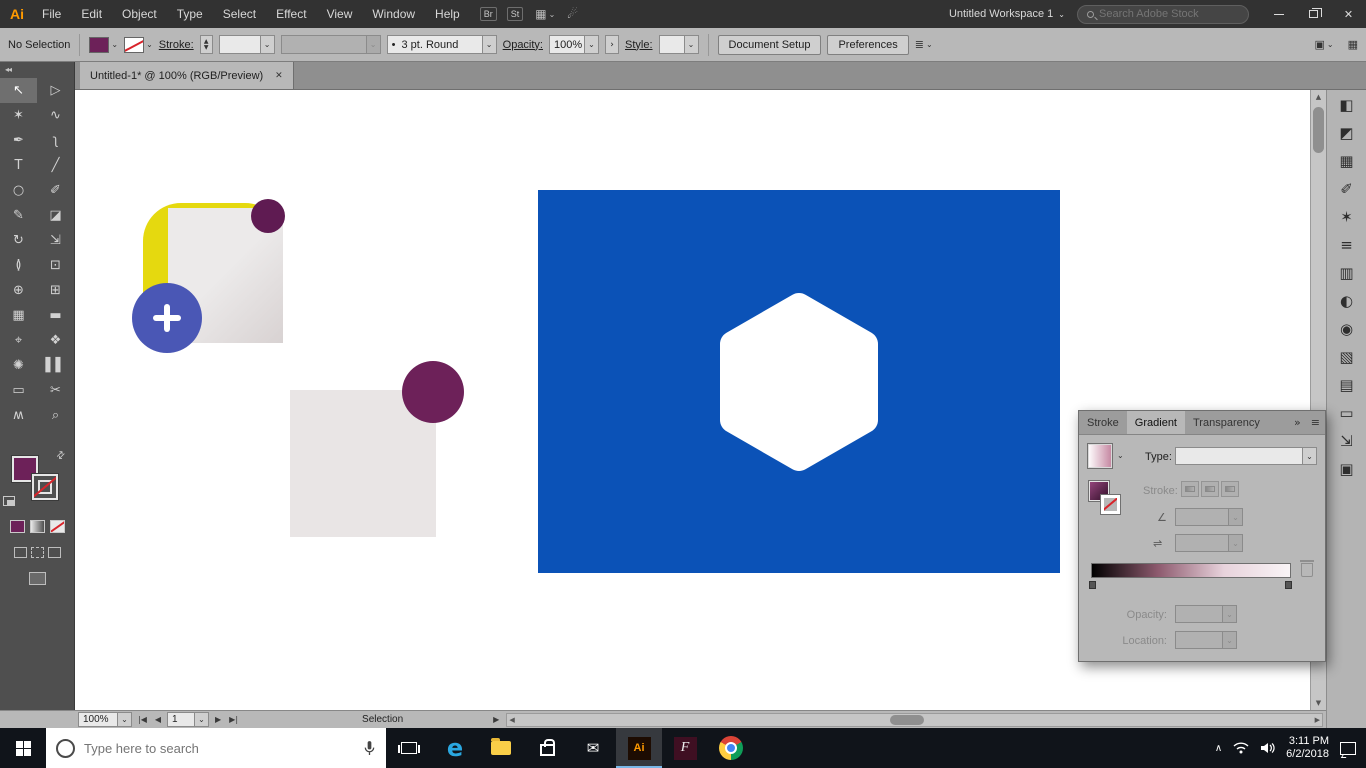 The width and height of the screenshot is (1366, 768). Describe the element at coordinates (1353, 44) in the screenshot. I see `workspace-grid-icon: ▦` at that location.